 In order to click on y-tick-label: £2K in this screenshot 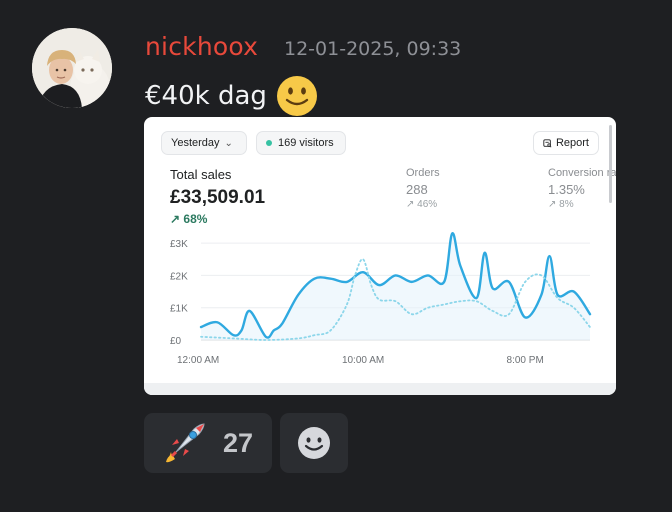, I will do `click(179, 276)`.